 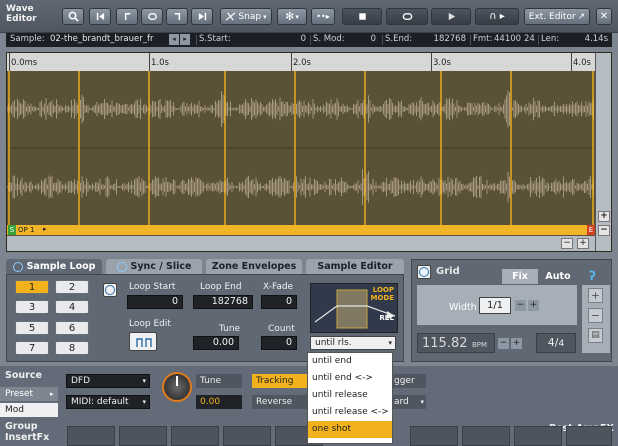 I want to click on loop-slot-8-button: 8, so click(x=72, y=348).